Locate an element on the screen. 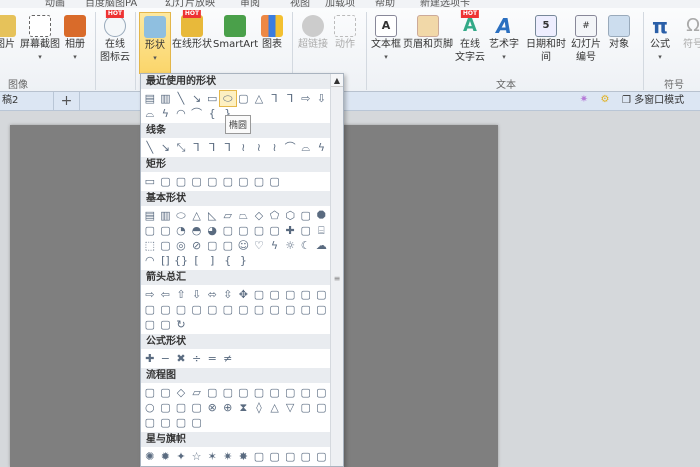 Image resolution: width=700 pixels, height=467 pixels. word-cloud-button: HOT A 在线 文字云 is located at coordinates (470, 42).